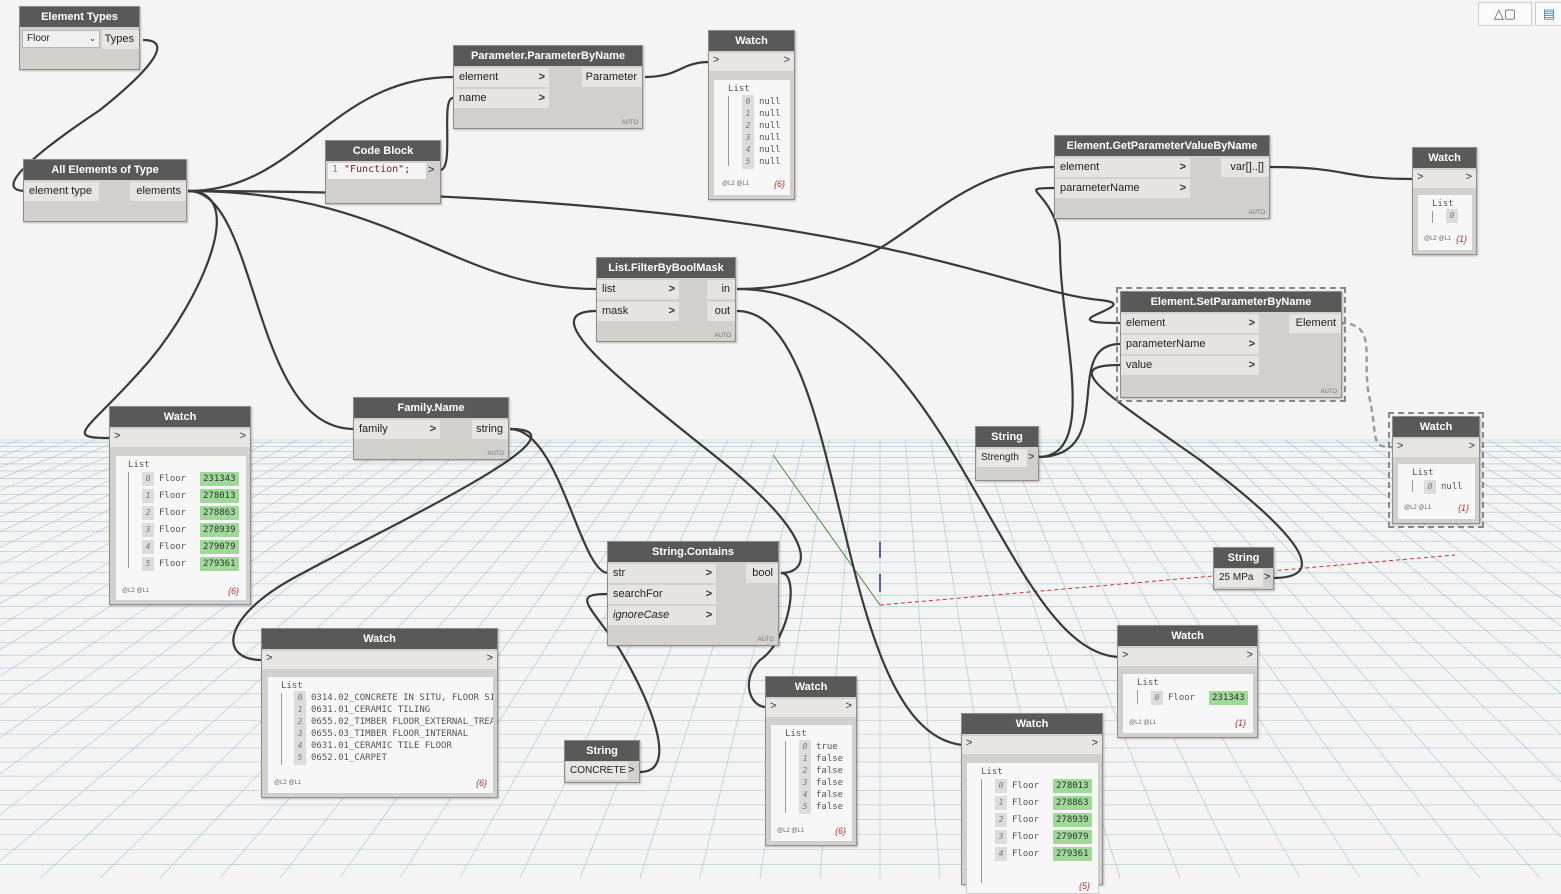  What do you see at coordinates (490, 429) in the screenshot?
I see `output-port: string` at bounding box center [490, 429].